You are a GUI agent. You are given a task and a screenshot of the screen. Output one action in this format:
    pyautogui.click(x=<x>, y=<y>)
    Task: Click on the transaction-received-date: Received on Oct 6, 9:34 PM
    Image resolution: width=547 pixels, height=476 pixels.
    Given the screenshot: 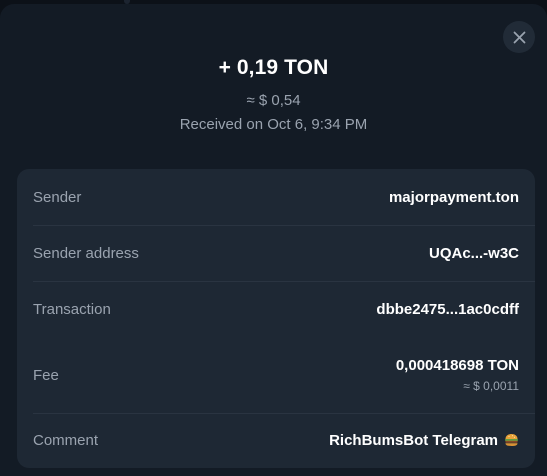 What is the action you would take?
    pyautogui.click(x=273, y=124)
    